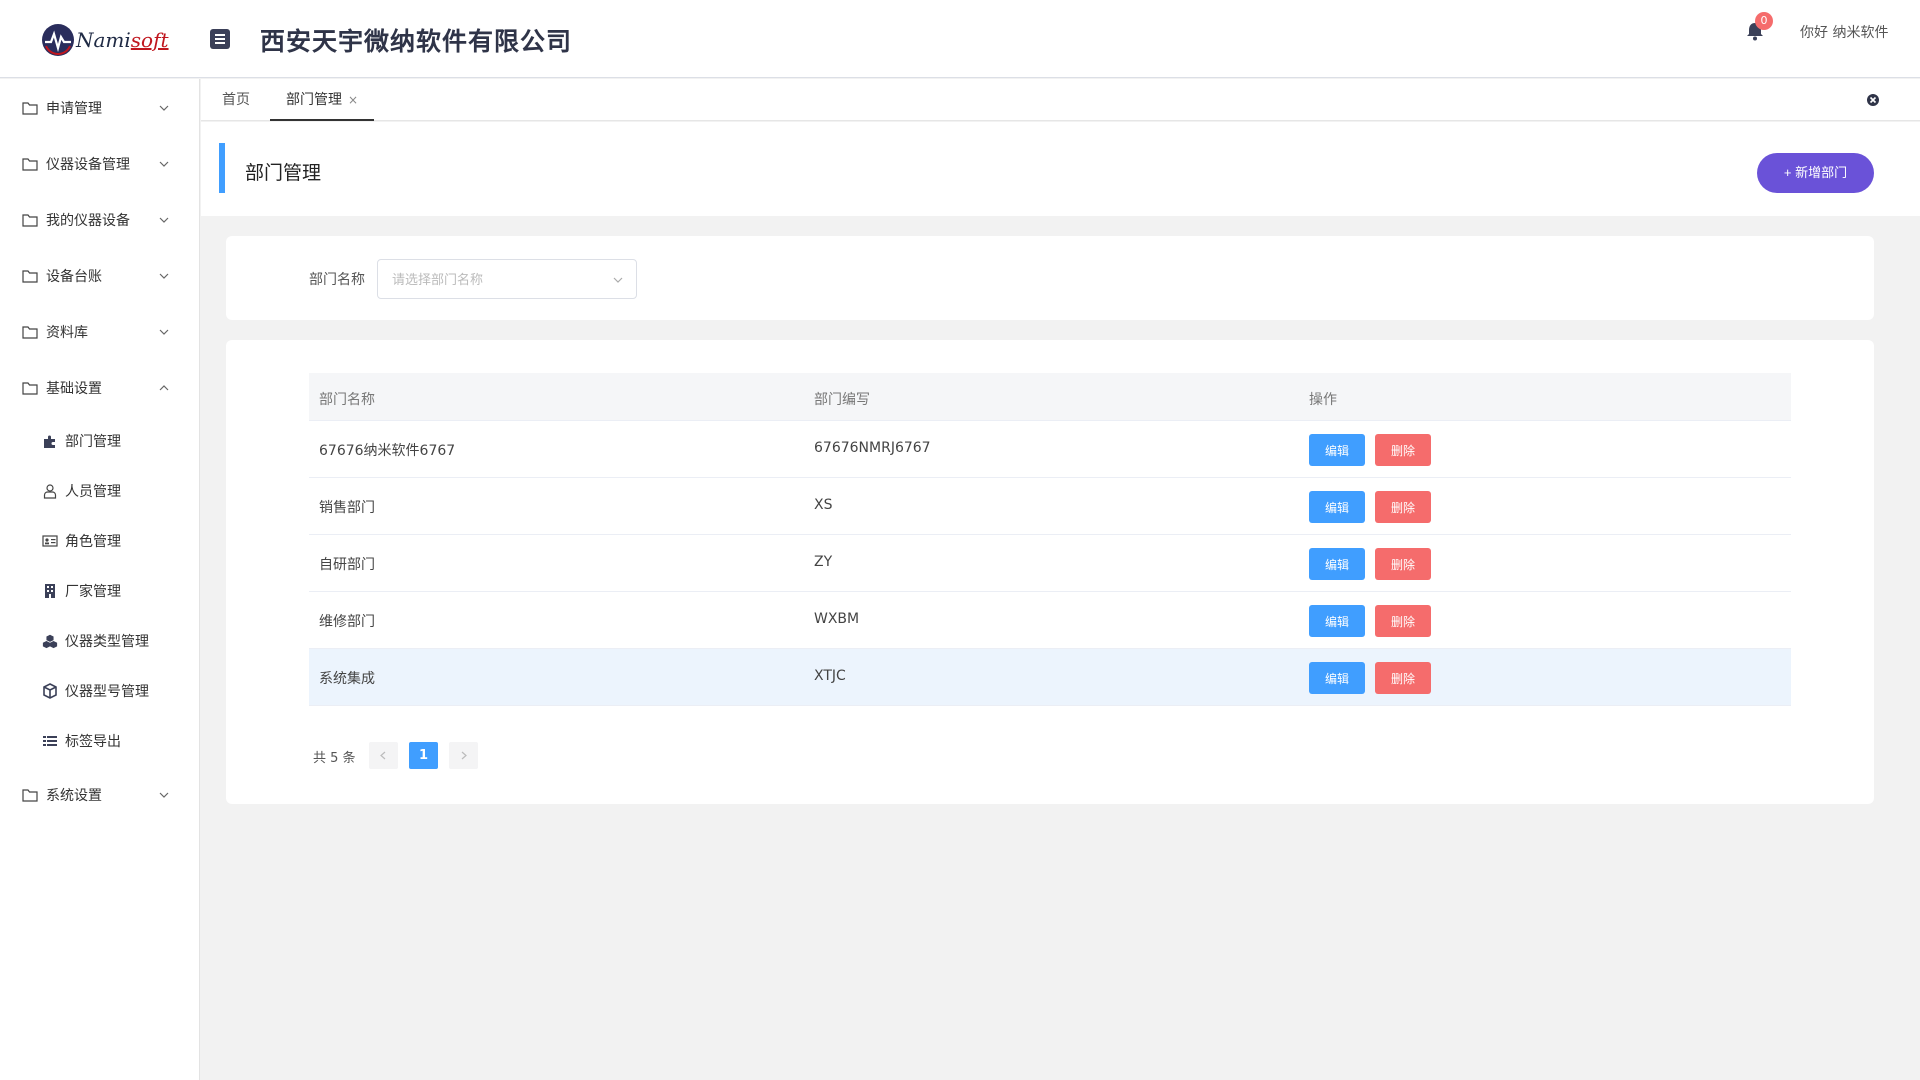 The width and height of the screenshot is (1920, 1080). Describe the element at coordinates (50, 641) in the screenshot. I see `cubes-icon` at that location.